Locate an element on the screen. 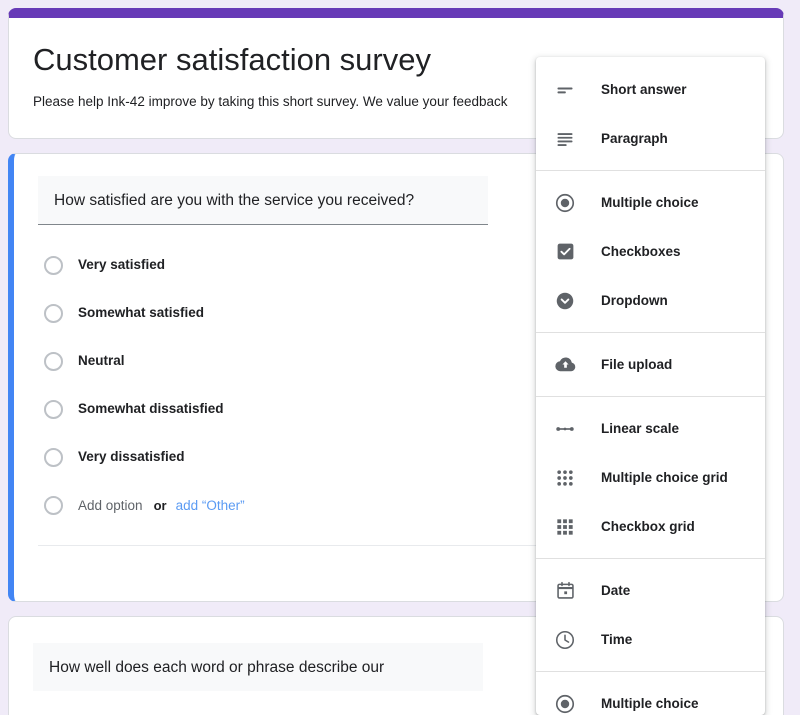 This screenshot has height=715, width=800. menu-item-multiple-choice-bottom: Multiple choice is located at coordinates (650, 697).